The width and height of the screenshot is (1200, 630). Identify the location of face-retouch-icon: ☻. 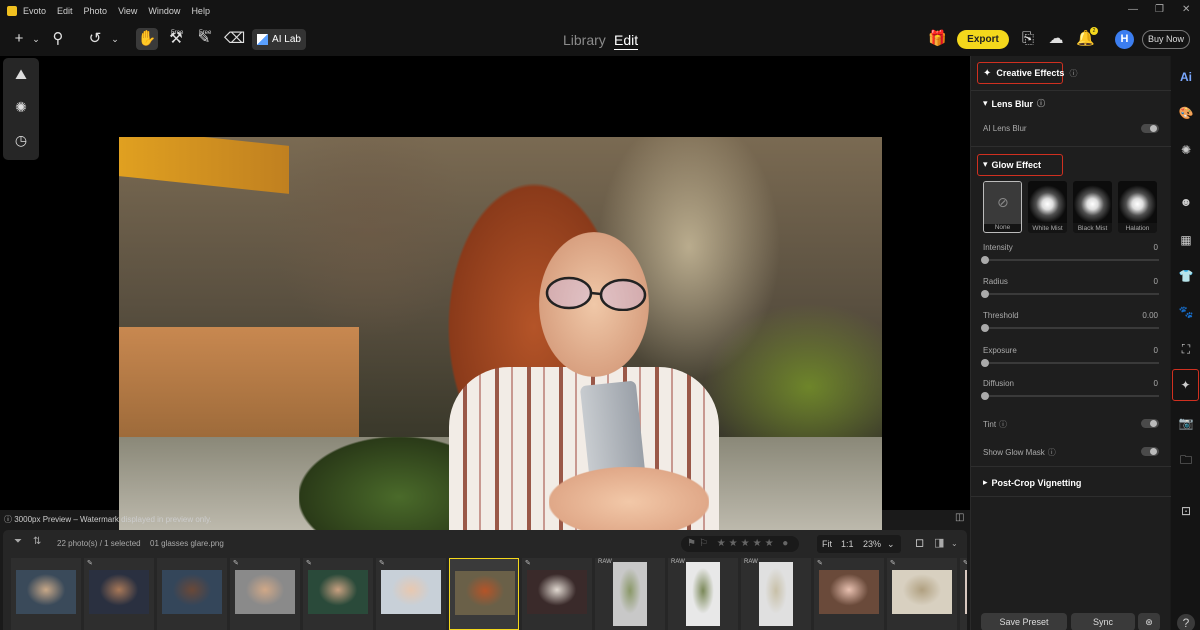
(1186, 202).